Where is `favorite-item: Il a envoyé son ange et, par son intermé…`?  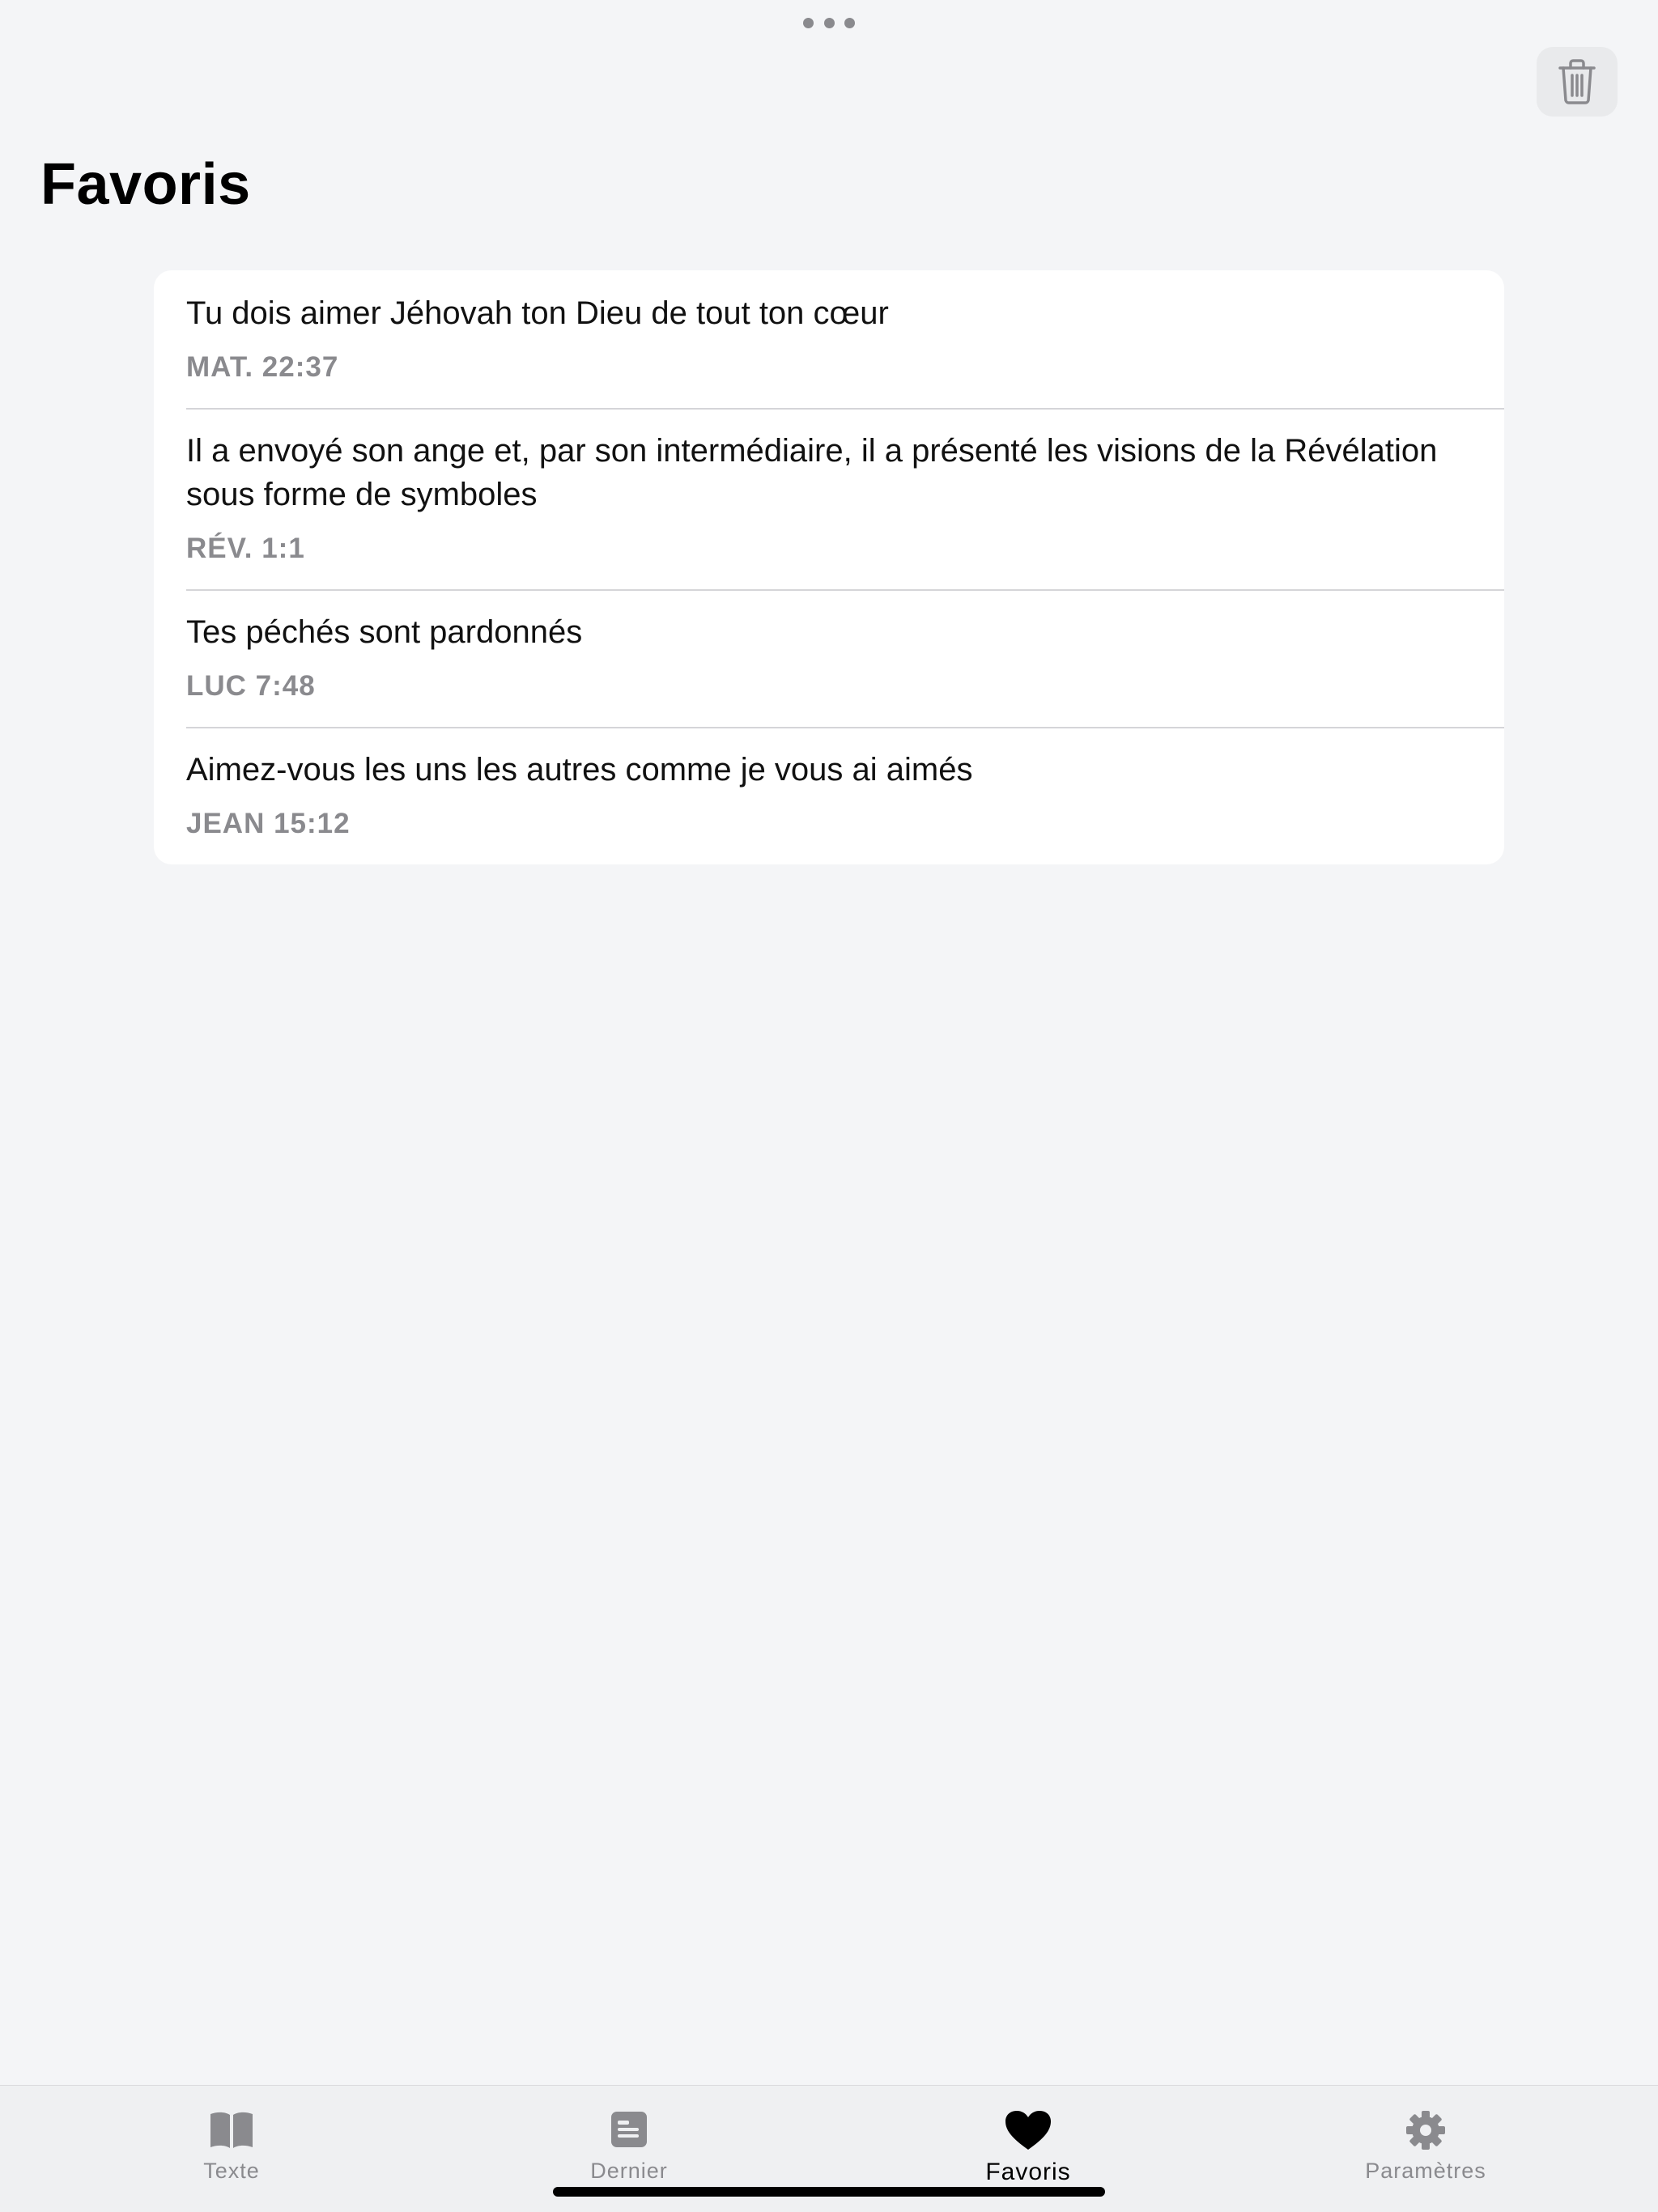 favorite-item: Il a envoyé son ange et, par son intermé… is located at coordinates (829, 498).